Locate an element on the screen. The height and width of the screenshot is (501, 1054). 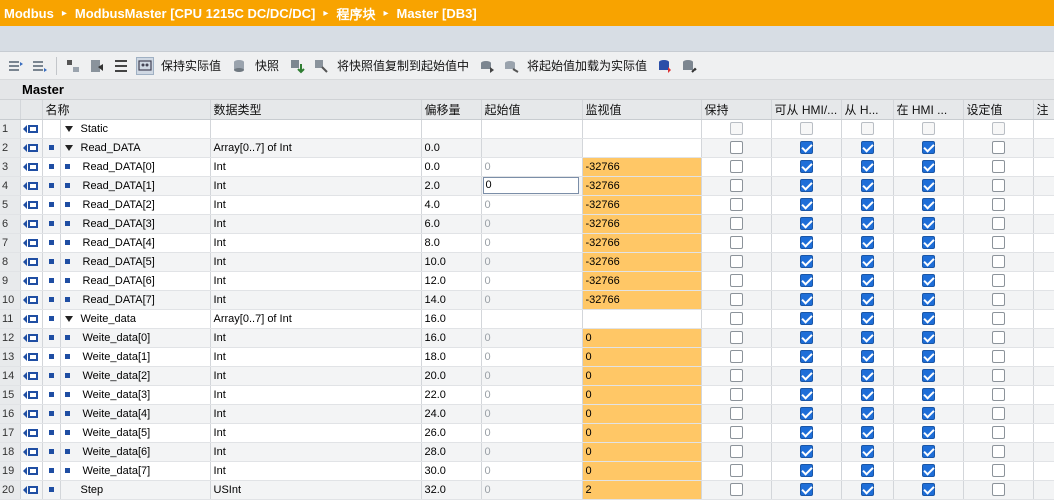
table-row: 8 Read_DATA[5] Int 10.0 0 -32766 is located at coordinates (527, 262).